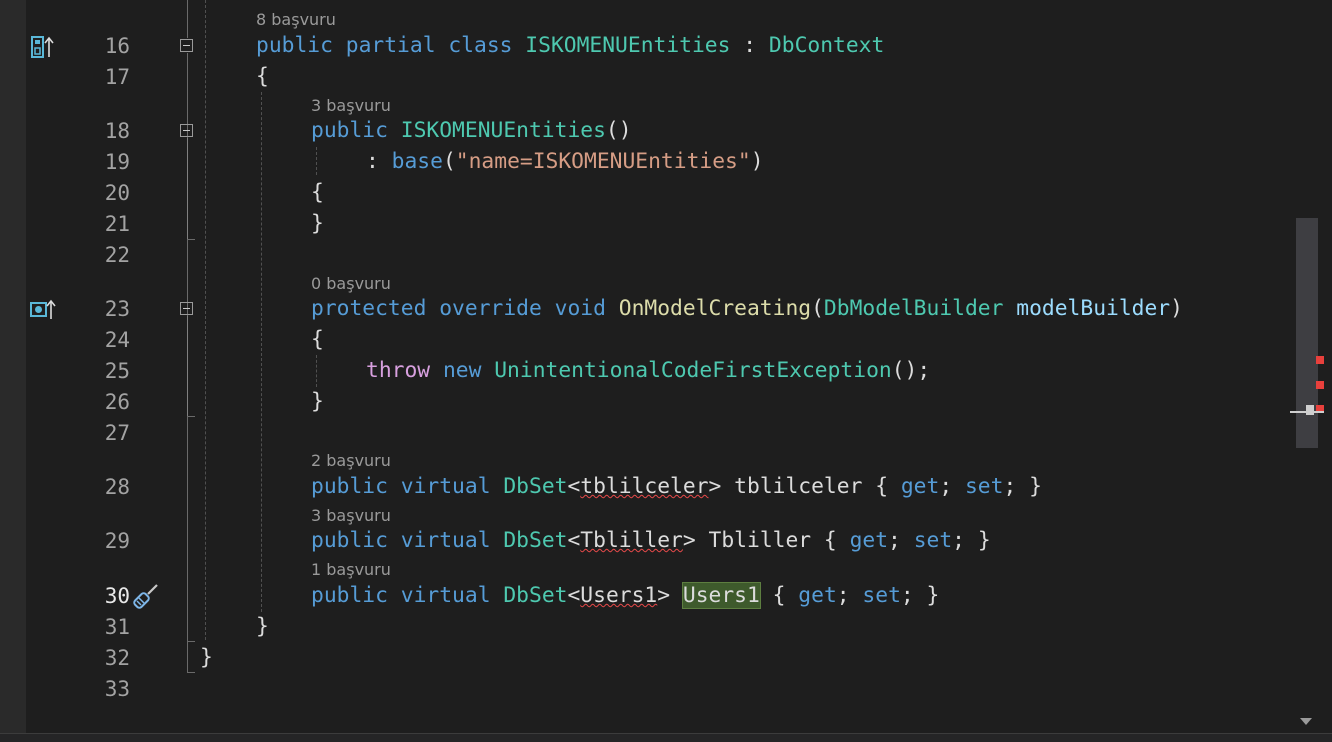 This screenshot has width=1332, height=742. Describe the element at coordinates (920, 595) in the screenshot. I see `punctuation: ; }` at that location.